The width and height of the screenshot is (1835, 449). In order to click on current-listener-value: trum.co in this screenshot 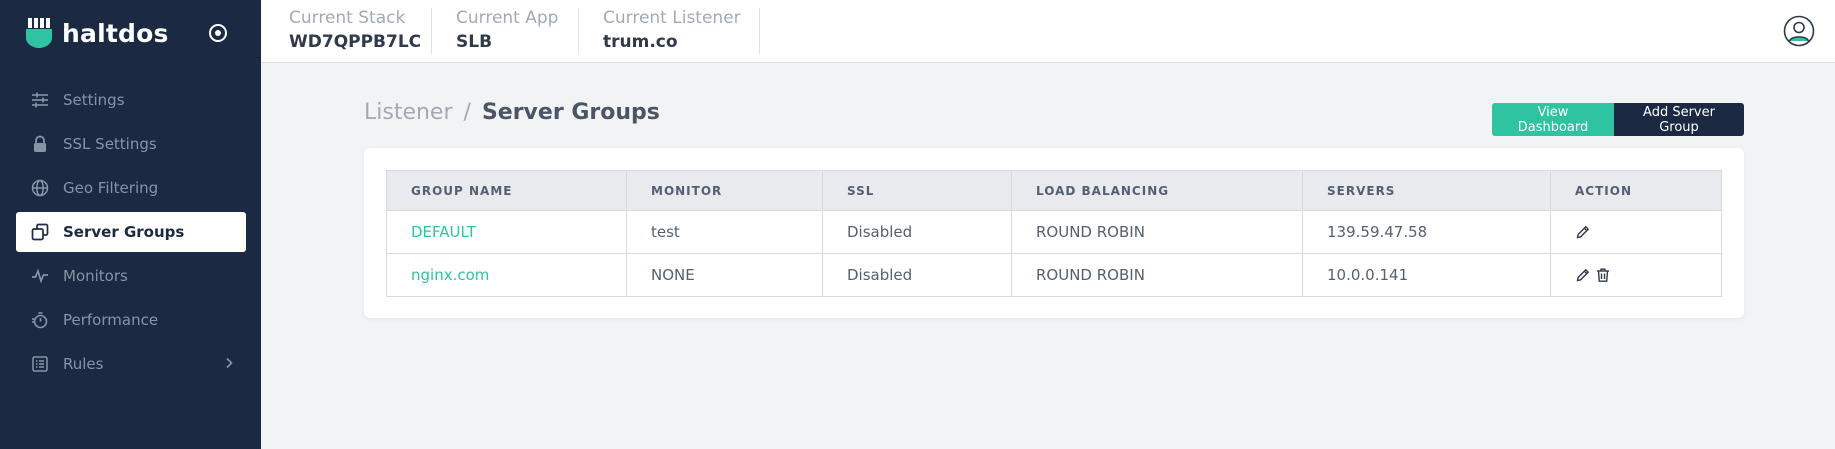, I will do `click(640, 42)`.